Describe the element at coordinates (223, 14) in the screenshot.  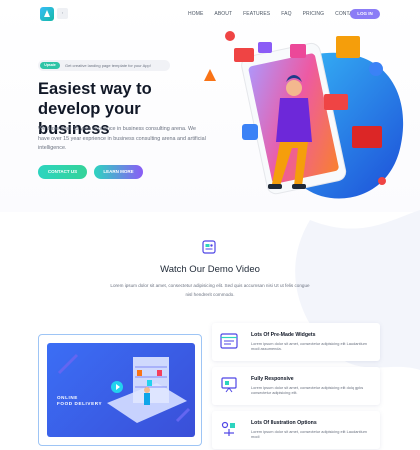
I see `nav-about: ABOUT` at that location.